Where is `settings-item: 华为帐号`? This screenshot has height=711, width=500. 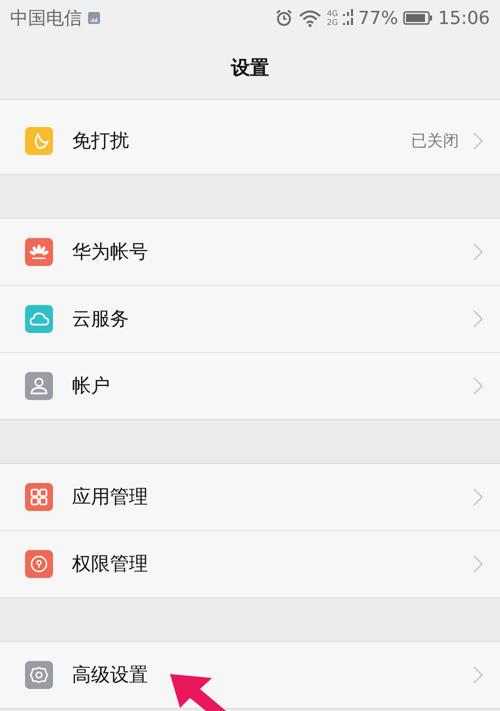
settings-item: 华为帐号 is located at coordinates (250, 252).